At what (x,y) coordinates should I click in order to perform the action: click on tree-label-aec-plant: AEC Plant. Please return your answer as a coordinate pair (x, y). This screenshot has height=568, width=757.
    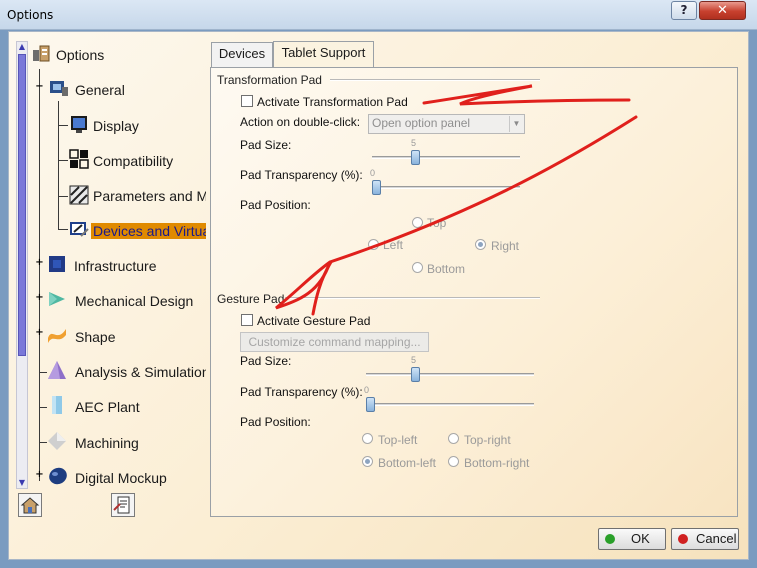
    Looking at the image, I should click on (107, 407).